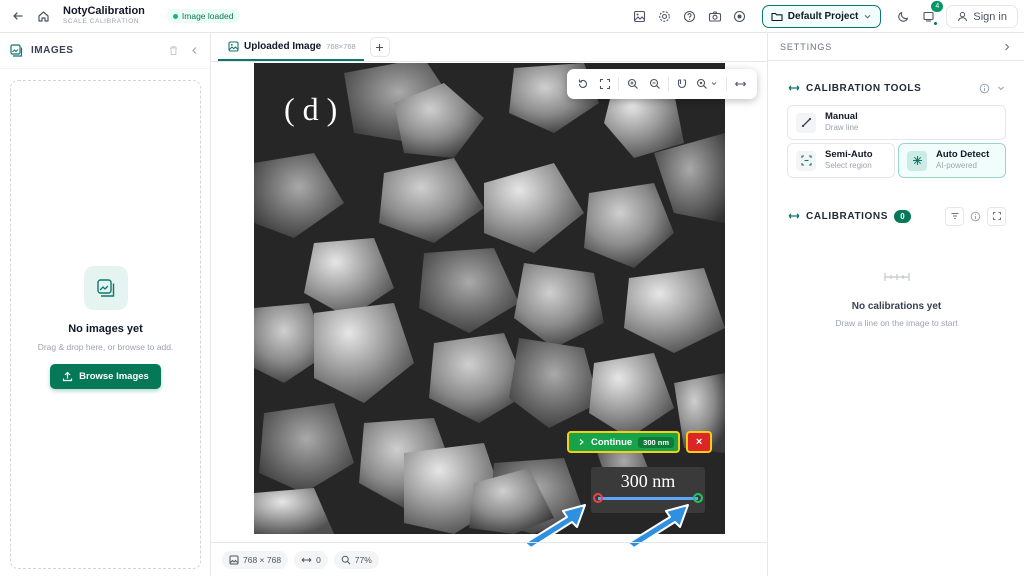  I want to click on magnet-icon, so click(682, 84).